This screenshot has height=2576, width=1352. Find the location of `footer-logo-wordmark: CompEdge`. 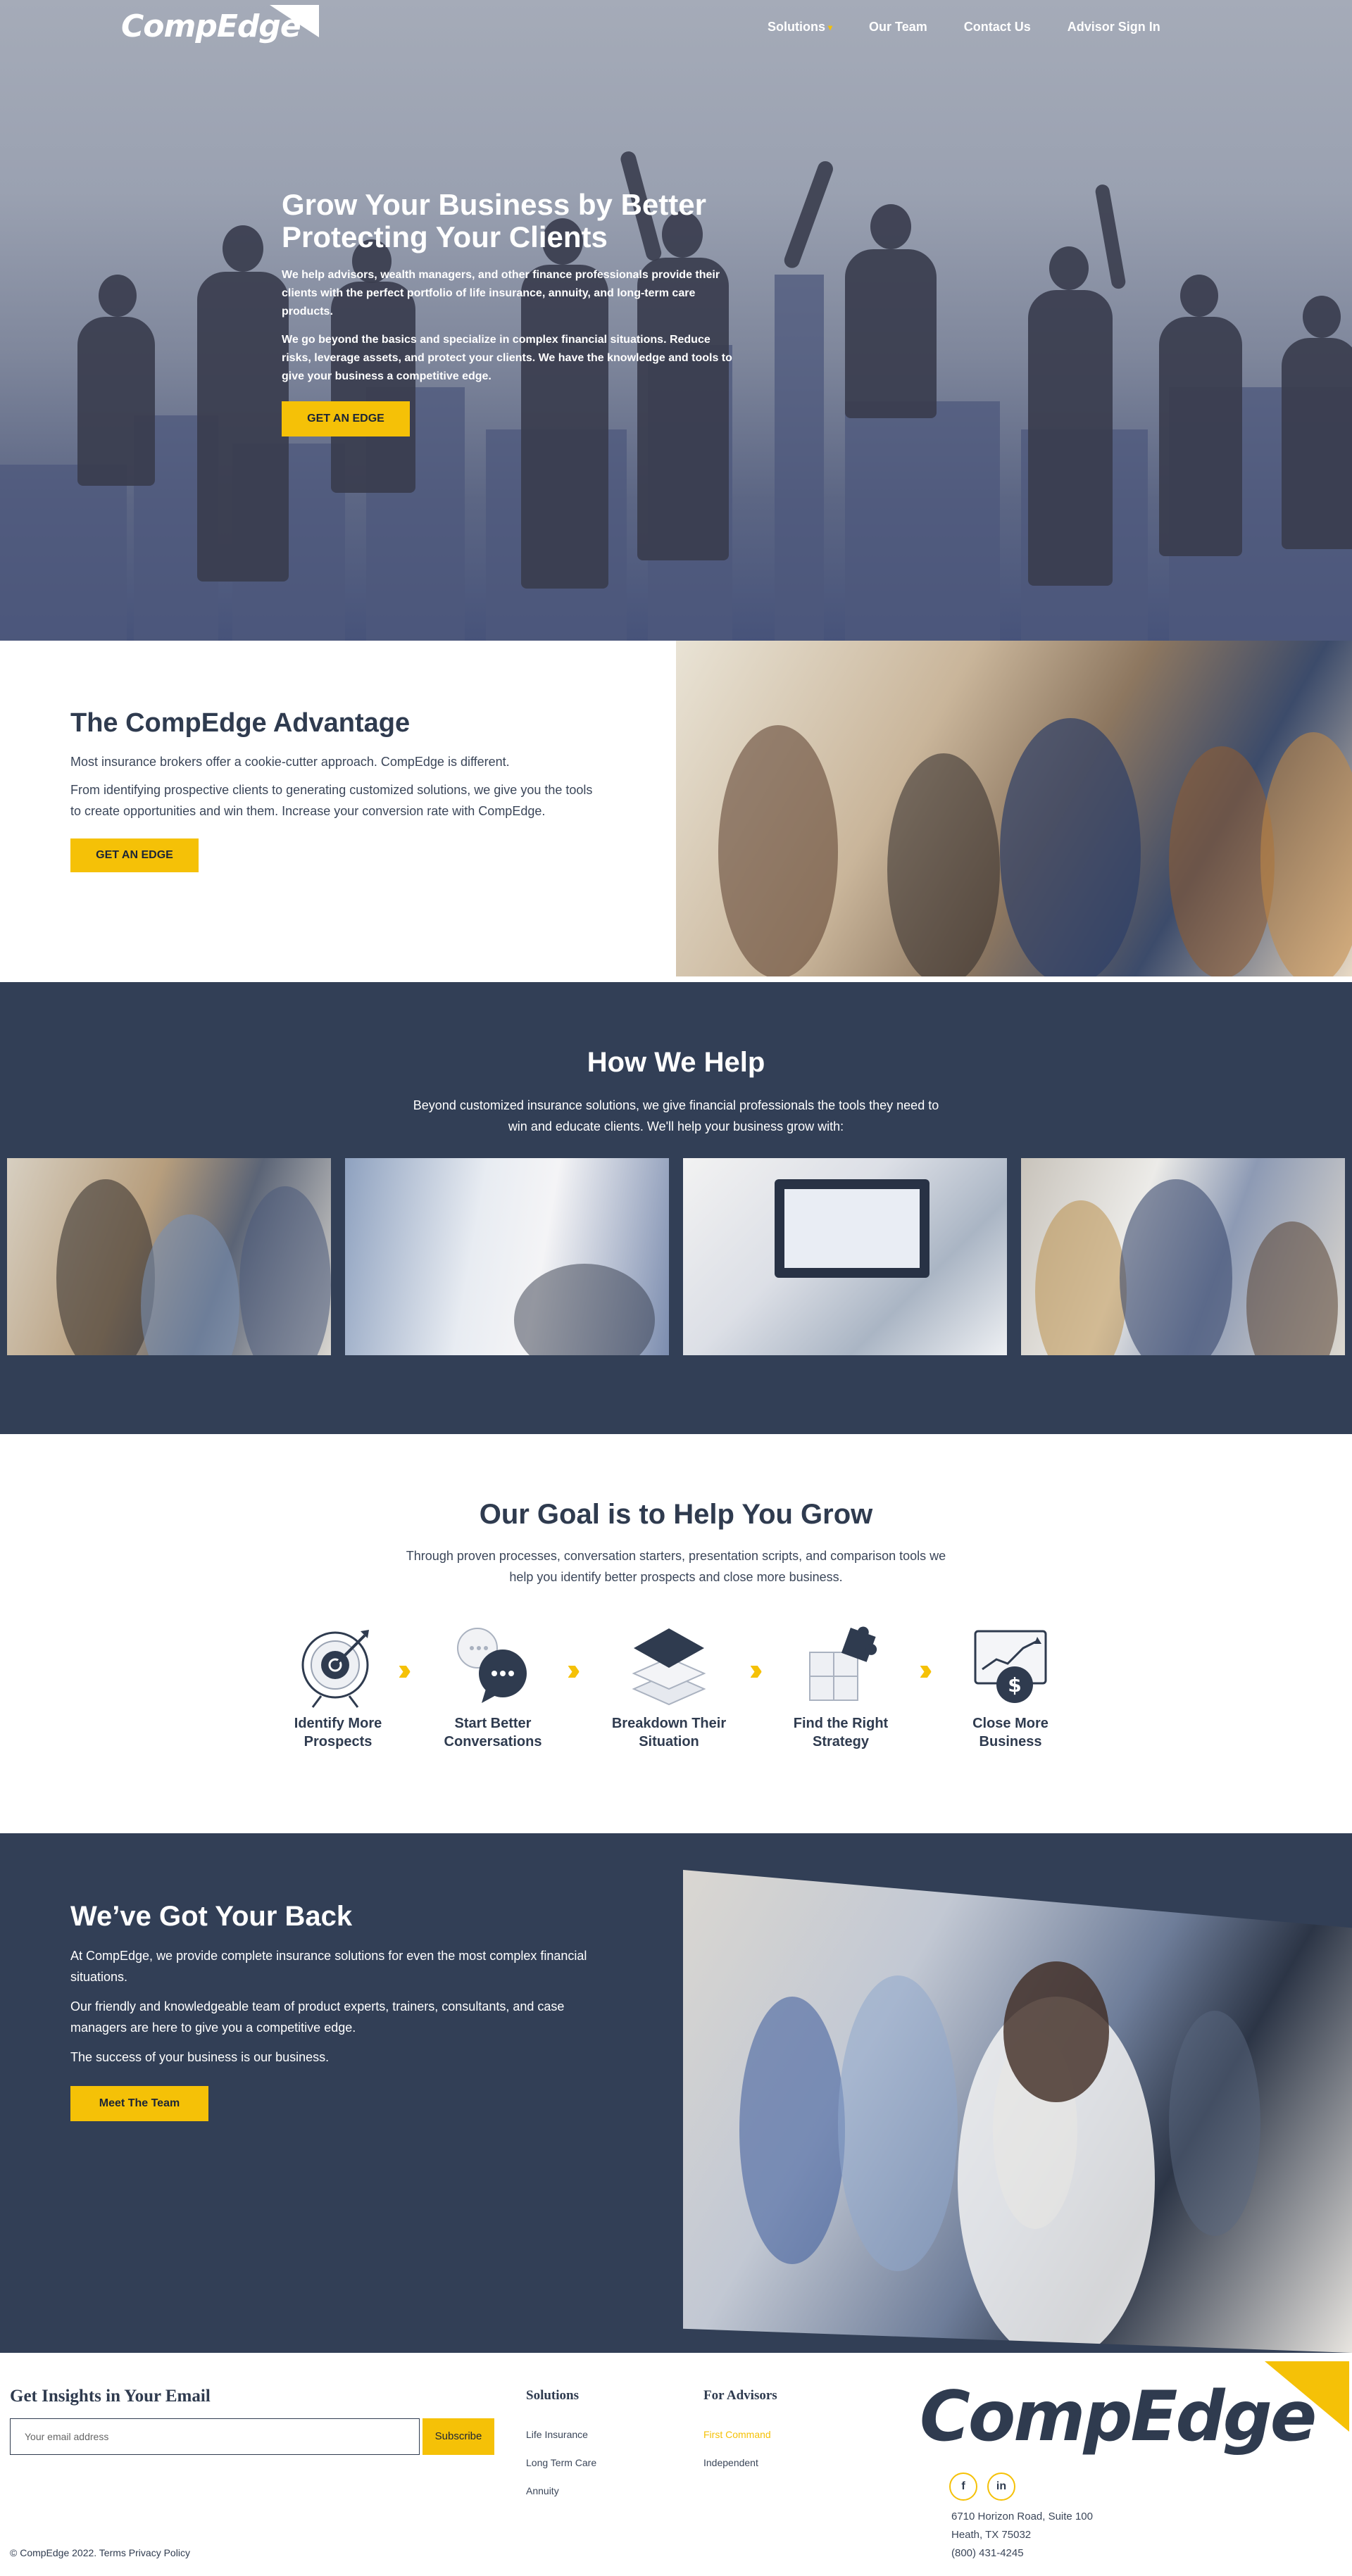

footer-logo-wordmark: CompEdge is located at coordinates (1118, 2417).